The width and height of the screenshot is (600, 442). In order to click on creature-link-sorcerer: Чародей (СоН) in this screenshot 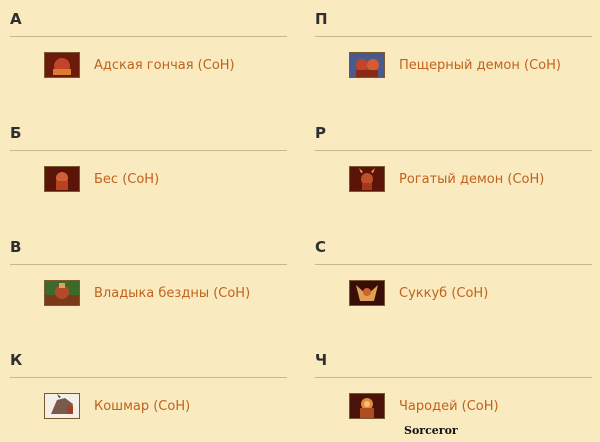, I will do `click(449, 406)`.